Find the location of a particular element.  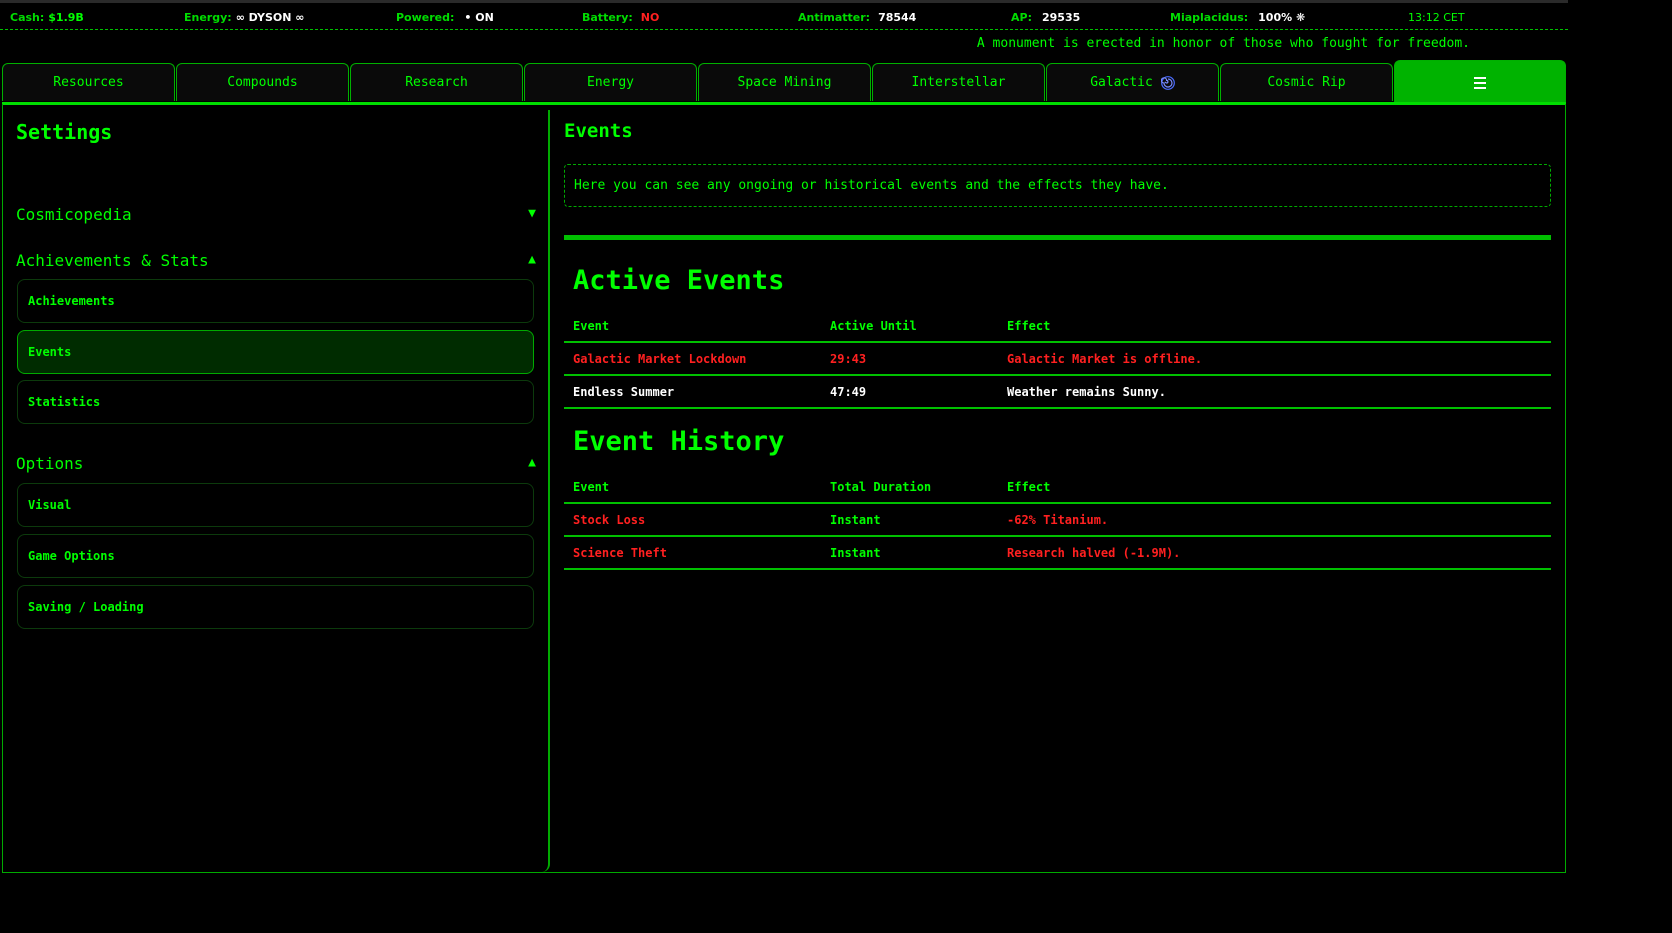

column-header-total-duration: Total Duration is located at coordinates (881, 487).